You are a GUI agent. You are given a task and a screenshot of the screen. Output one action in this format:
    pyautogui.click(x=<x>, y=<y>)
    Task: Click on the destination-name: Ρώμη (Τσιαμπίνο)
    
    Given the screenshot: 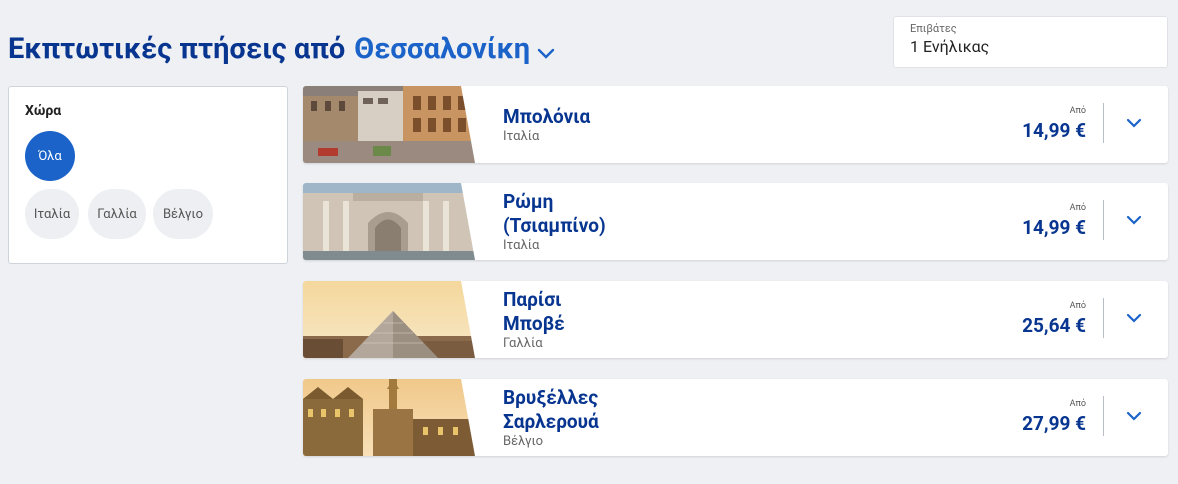 What is the action you would take?
    pyautogui.click(x=554, y=213)
    